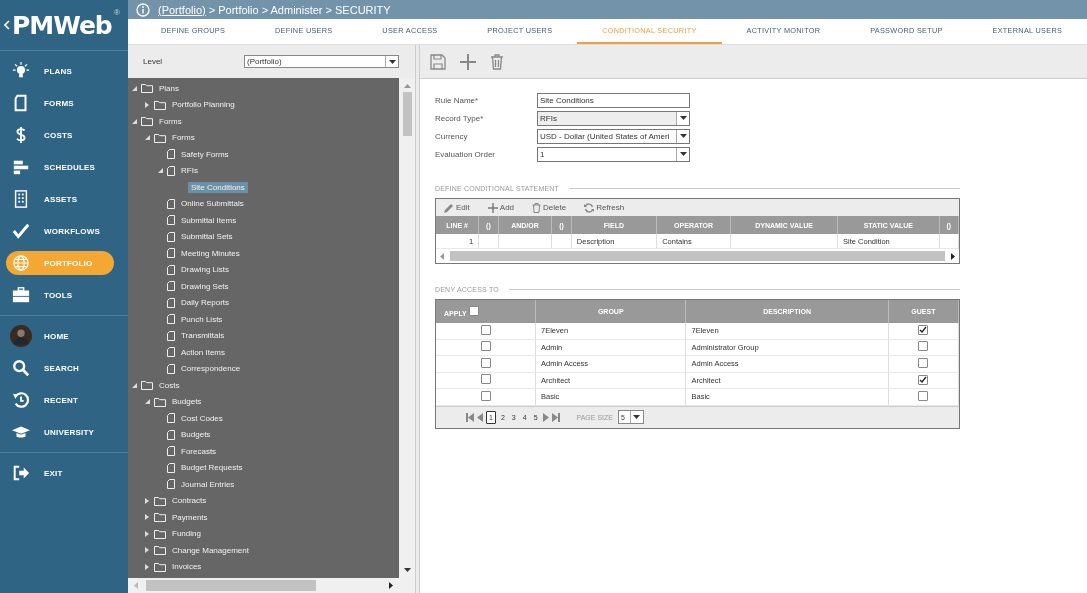 Image resolution: width=1087 pixels, height=593 pixels. What do you see at coordinates (407, 570) in the screenshot?
I see `scroll-down-icon` at bounding box center [407, 570].